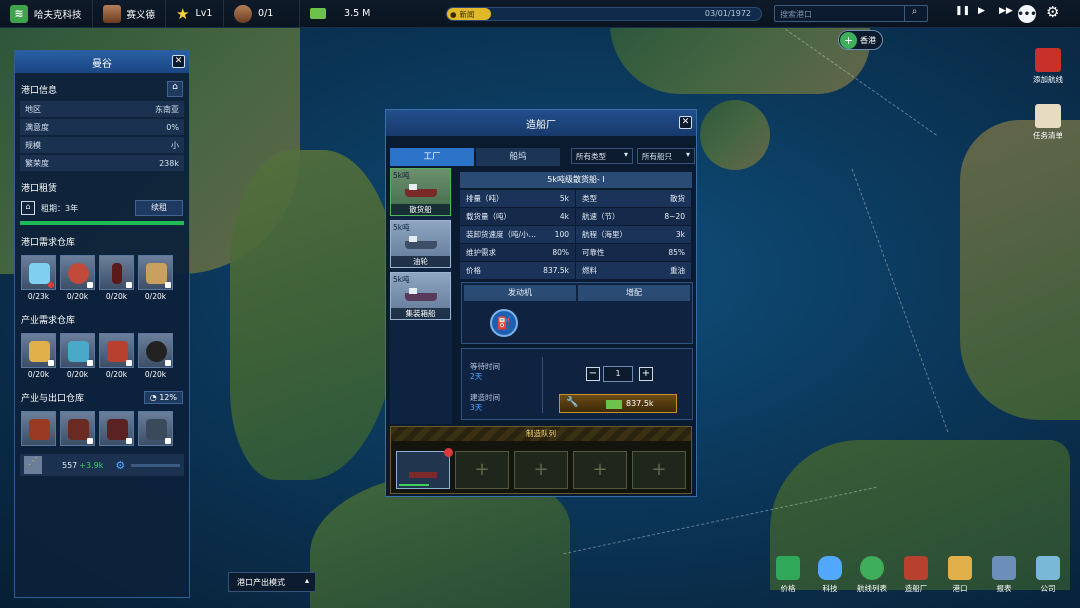 This screenshot has width=1080, height=608. What do you see at coordinates (1052, 12) in the screenshot?
I see `settings-gear-icon: ⚙` at bounding box center [1052, 12].